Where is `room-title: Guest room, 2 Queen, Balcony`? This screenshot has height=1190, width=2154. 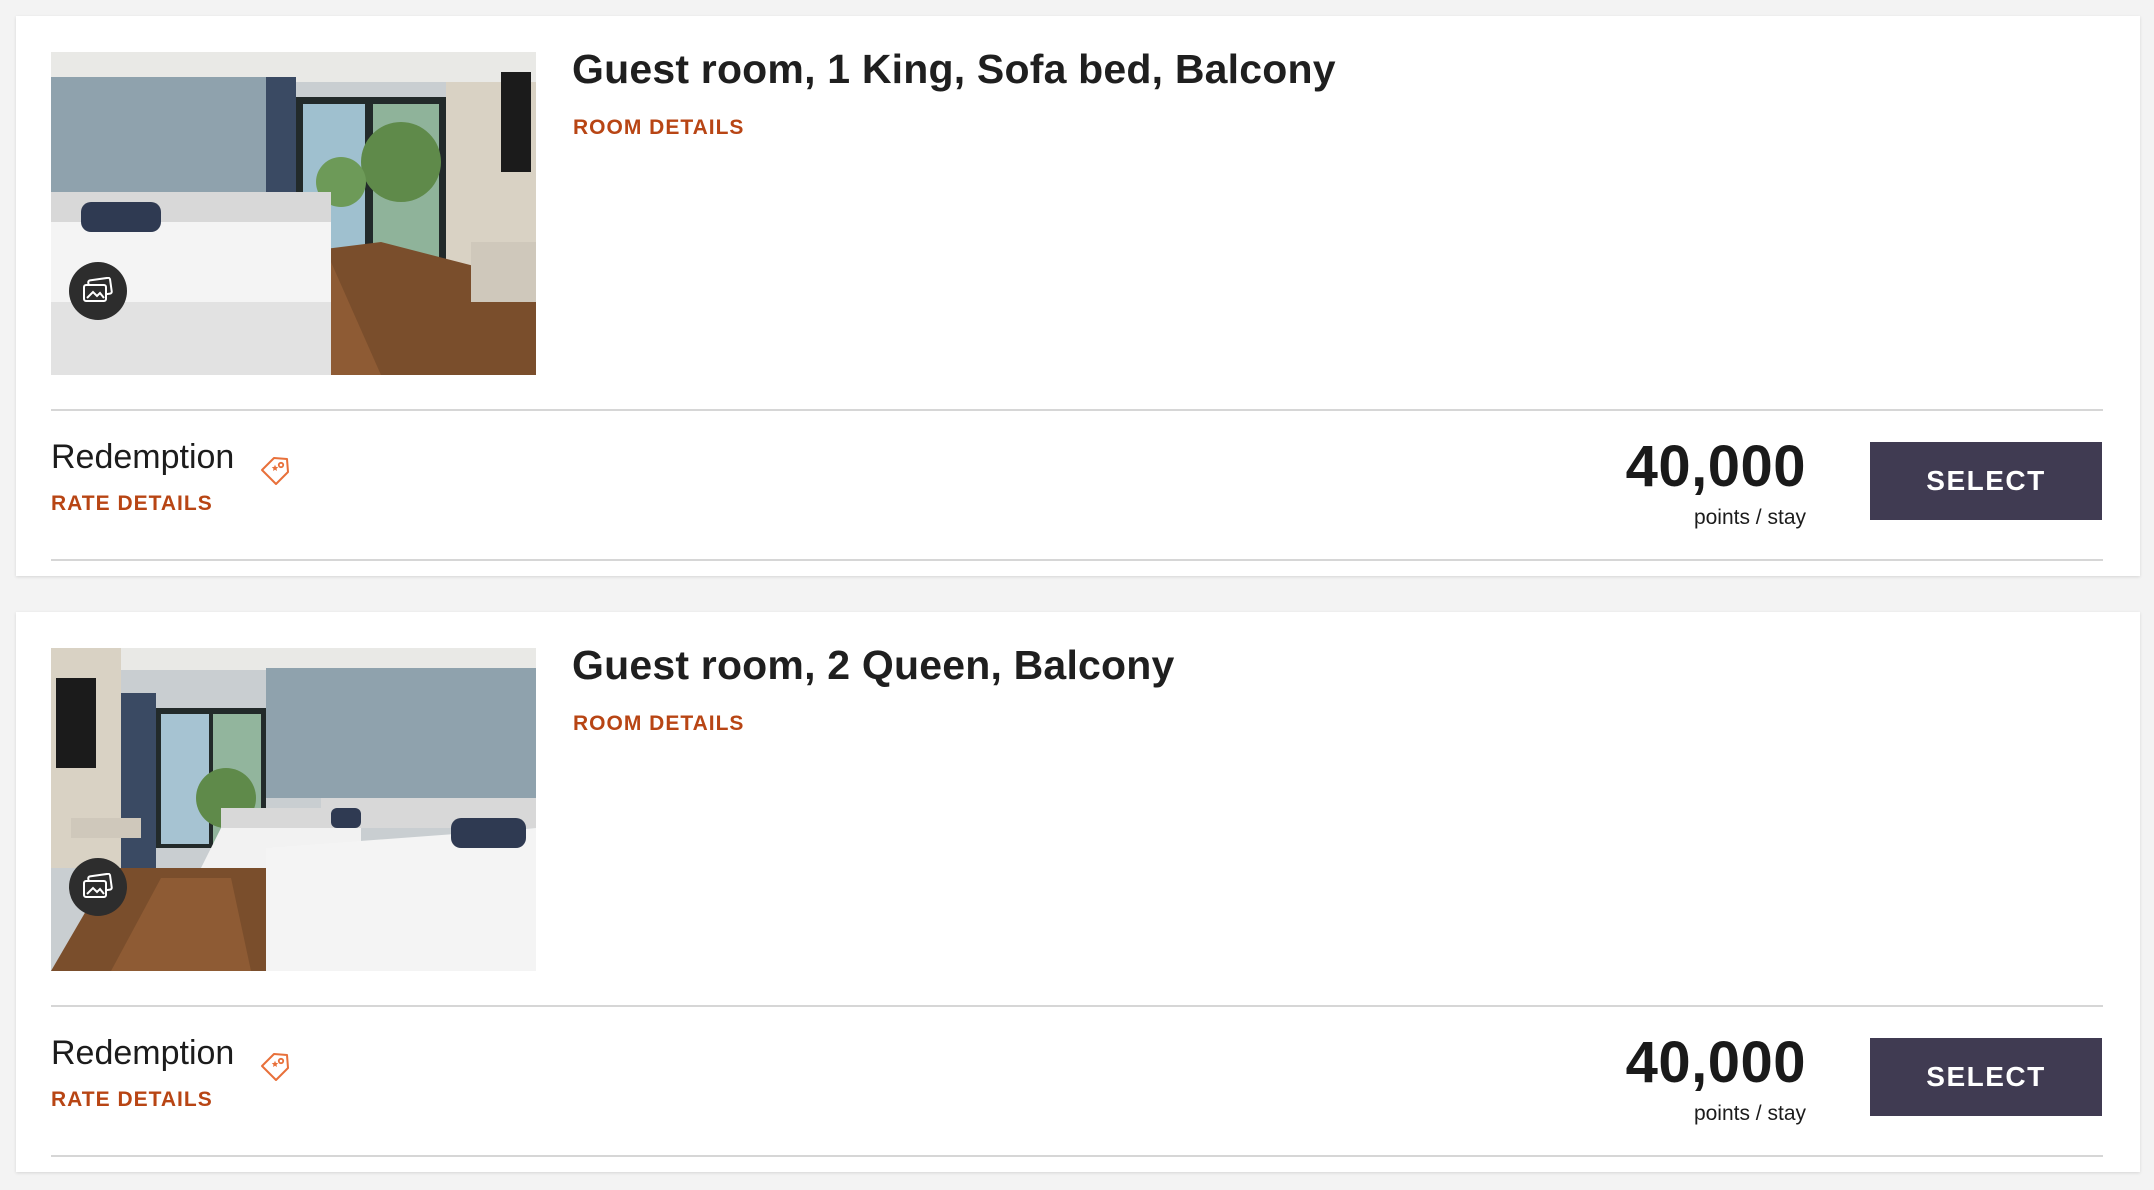
room-title: Guest room, 2 Queen, Balcony is located at coordinates (873, 665).